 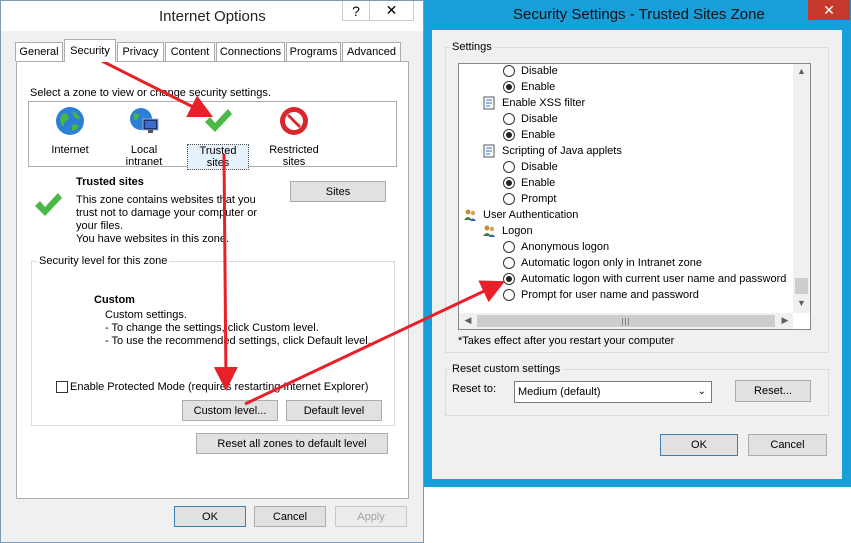 I want to click on zone-restricted-sites: Restricted sites, so click(x=294, y=136).